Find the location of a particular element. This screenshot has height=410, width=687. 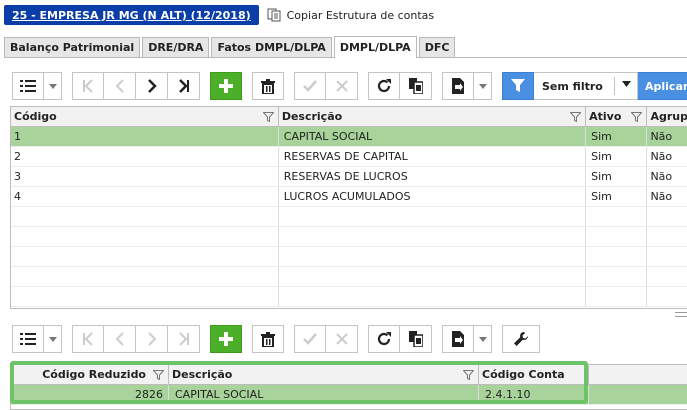

table-row: 2826 CAPITAL SOCIAL 2.4.1.10 is located at coordinates (349, 395).